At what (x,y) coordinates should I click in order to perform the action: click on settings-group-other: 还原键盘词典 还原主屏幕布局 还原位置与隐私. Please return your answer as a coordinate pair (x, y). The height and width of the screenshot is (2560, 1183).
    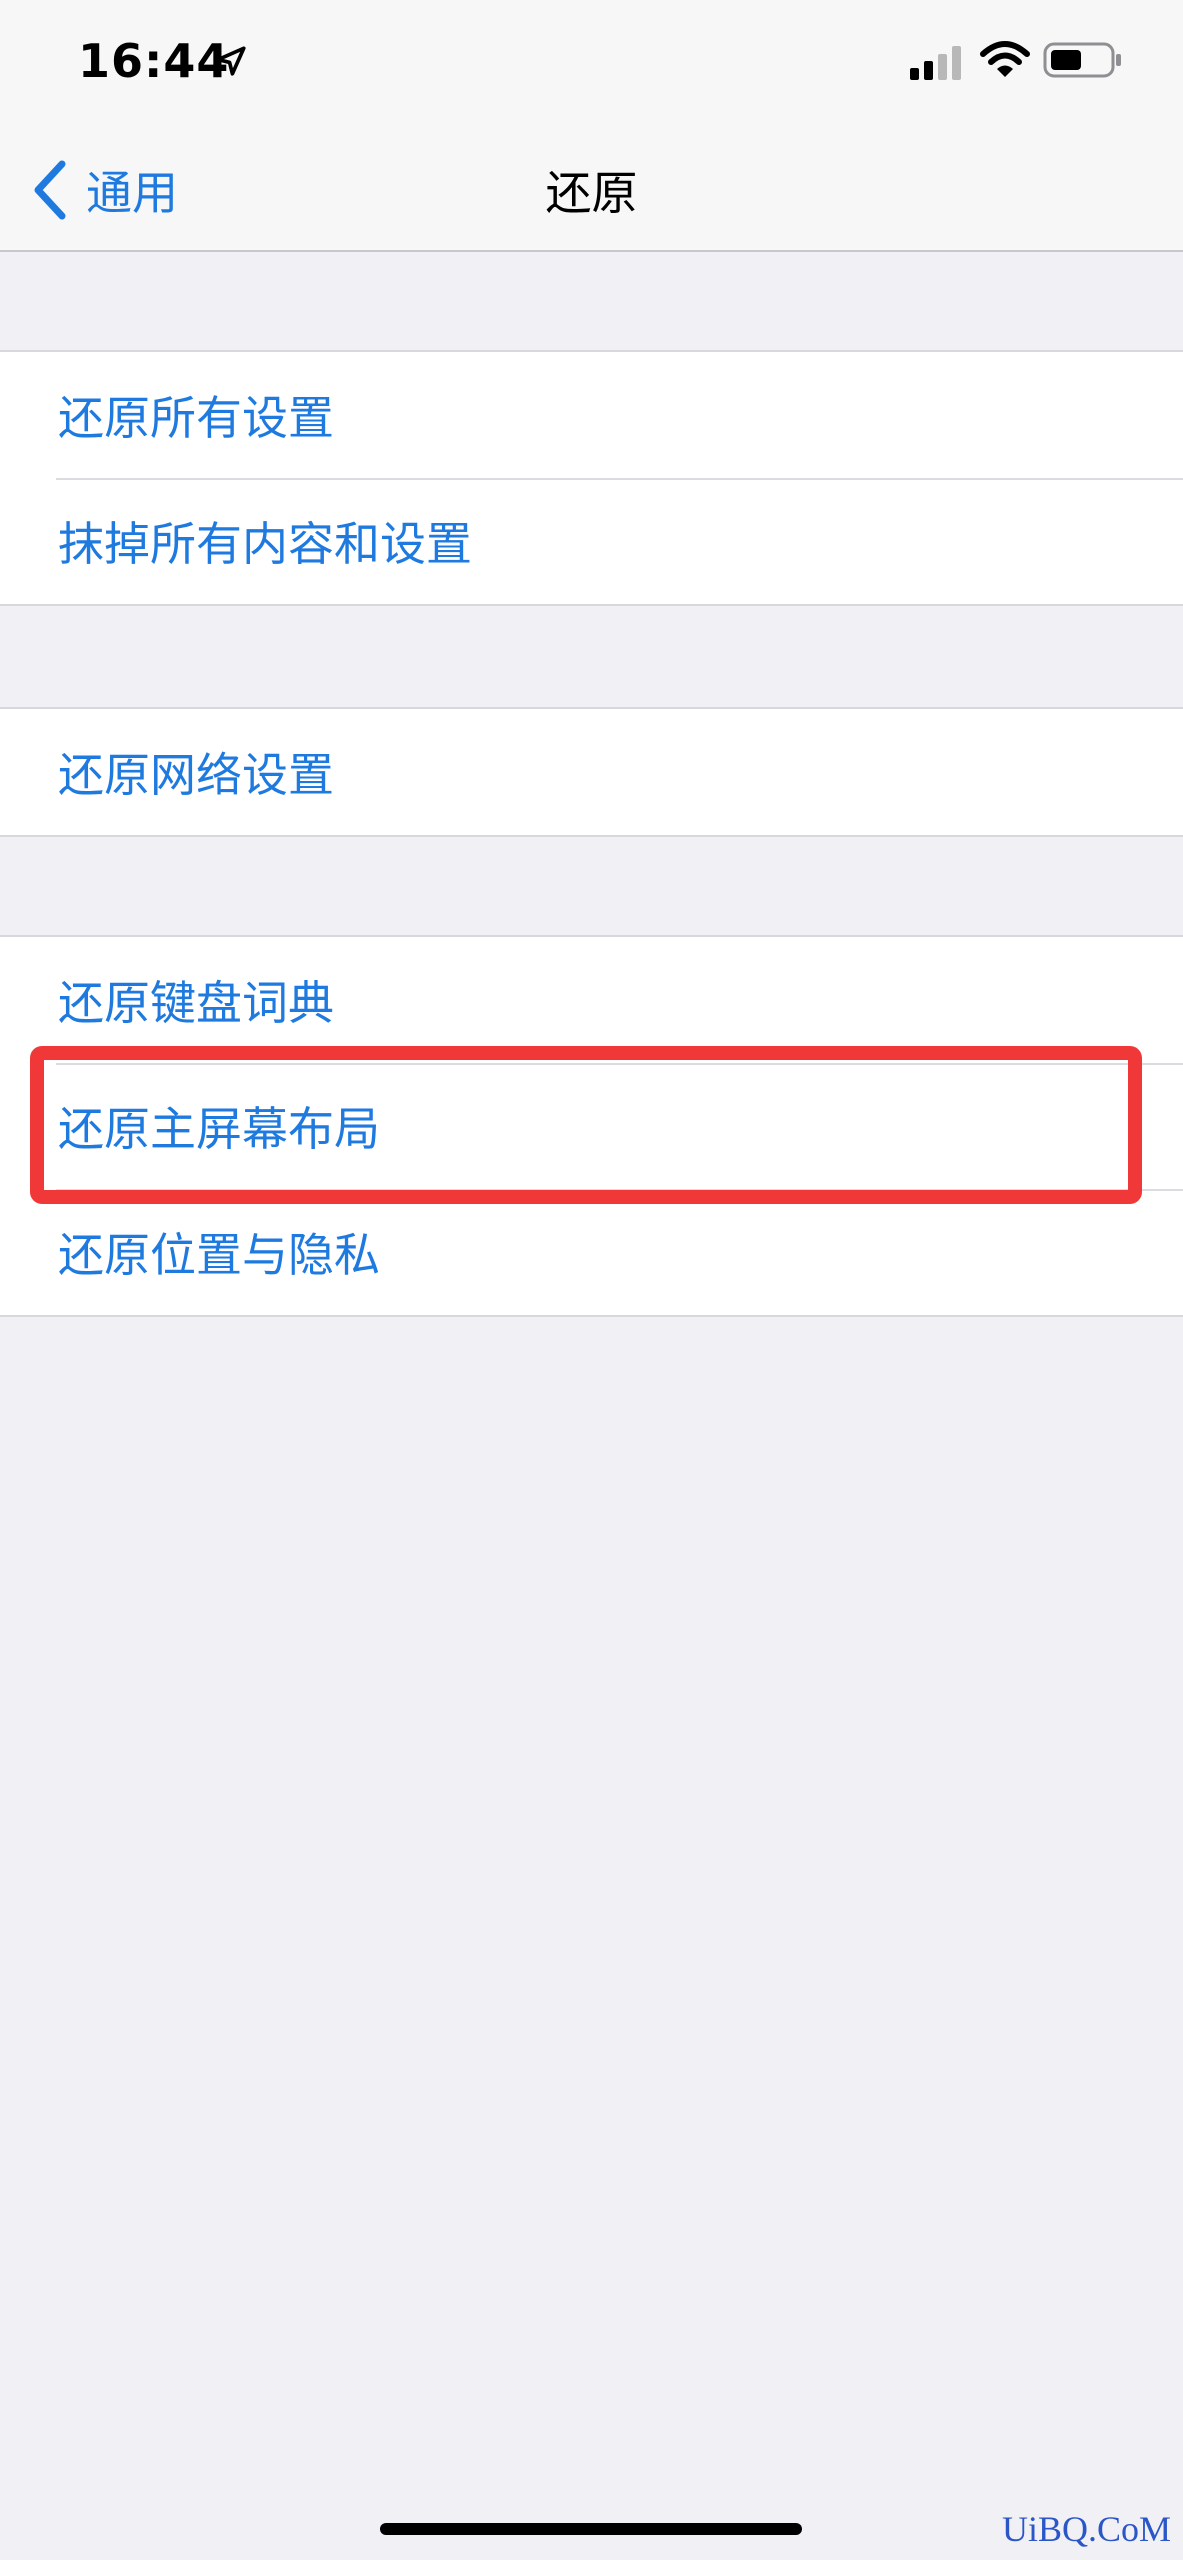
    Looking at the image, I should click on (591, 1126).